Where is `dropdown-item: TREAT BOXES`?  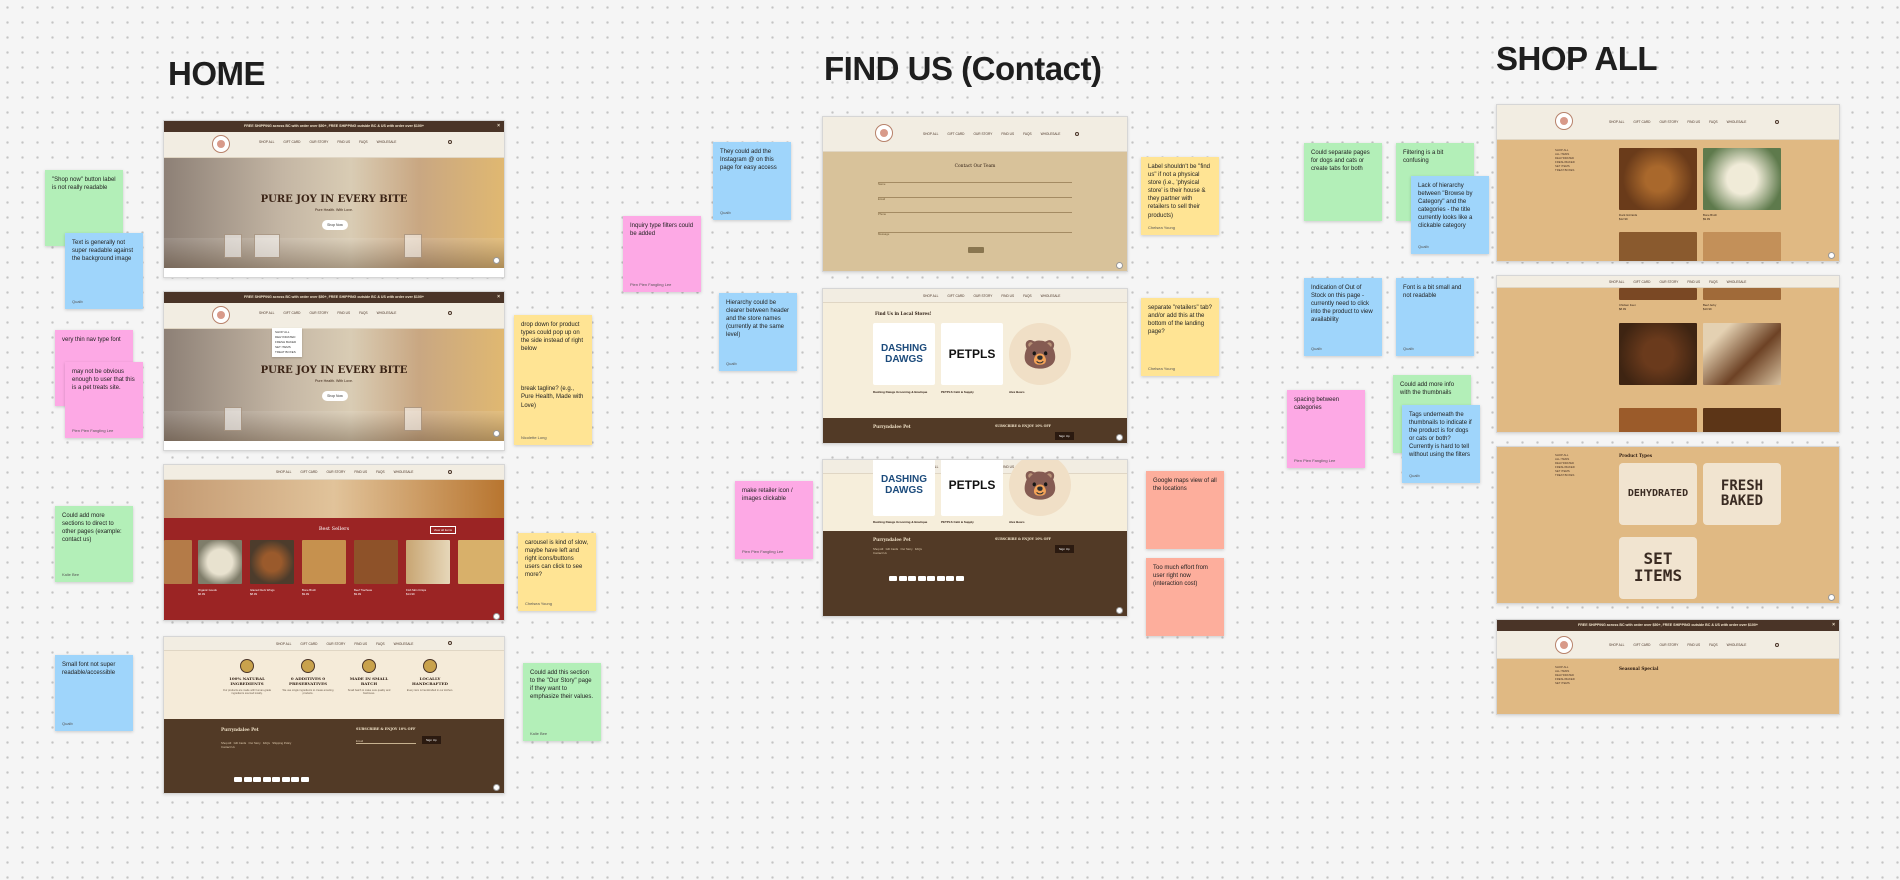 dropdown-item: TREAT BOXES is located at coordinates (287, 352).